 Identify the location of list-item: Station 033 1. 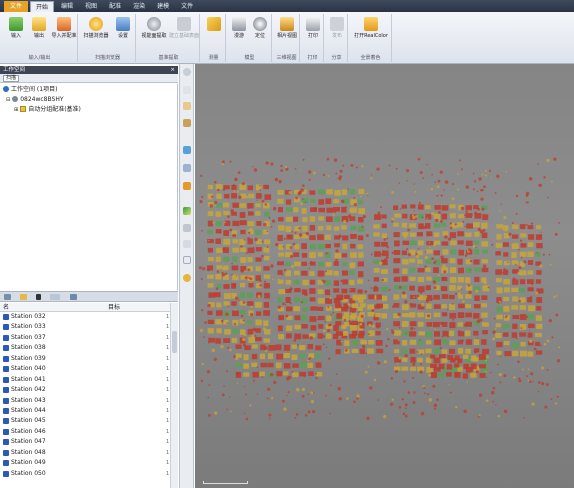
(85, 327).